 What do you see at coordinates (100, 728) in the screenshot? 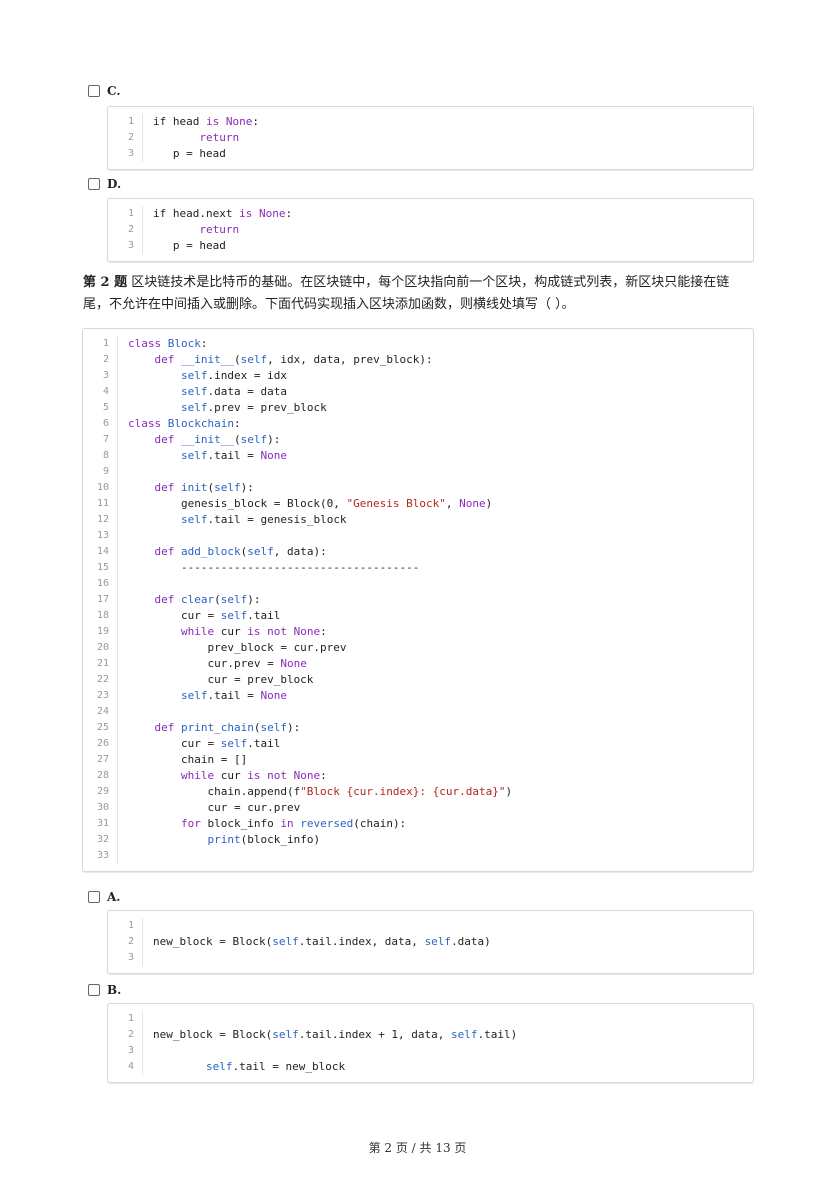
I see `line-number: 25` at bounding box center [100, 728].